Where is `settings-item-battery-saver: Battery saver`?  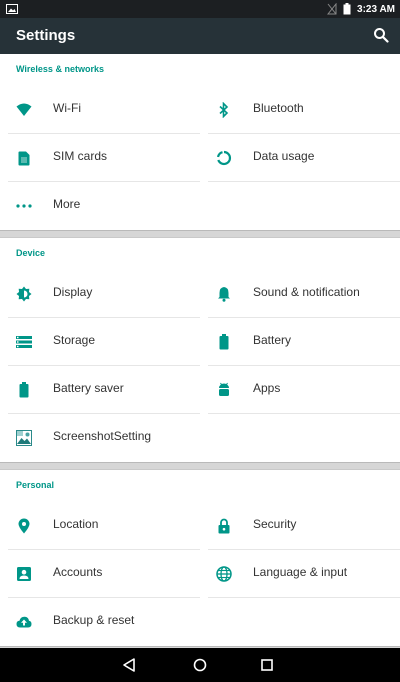 settings-item-battery-saver: Battery saver is located at coordinates (104, 390).